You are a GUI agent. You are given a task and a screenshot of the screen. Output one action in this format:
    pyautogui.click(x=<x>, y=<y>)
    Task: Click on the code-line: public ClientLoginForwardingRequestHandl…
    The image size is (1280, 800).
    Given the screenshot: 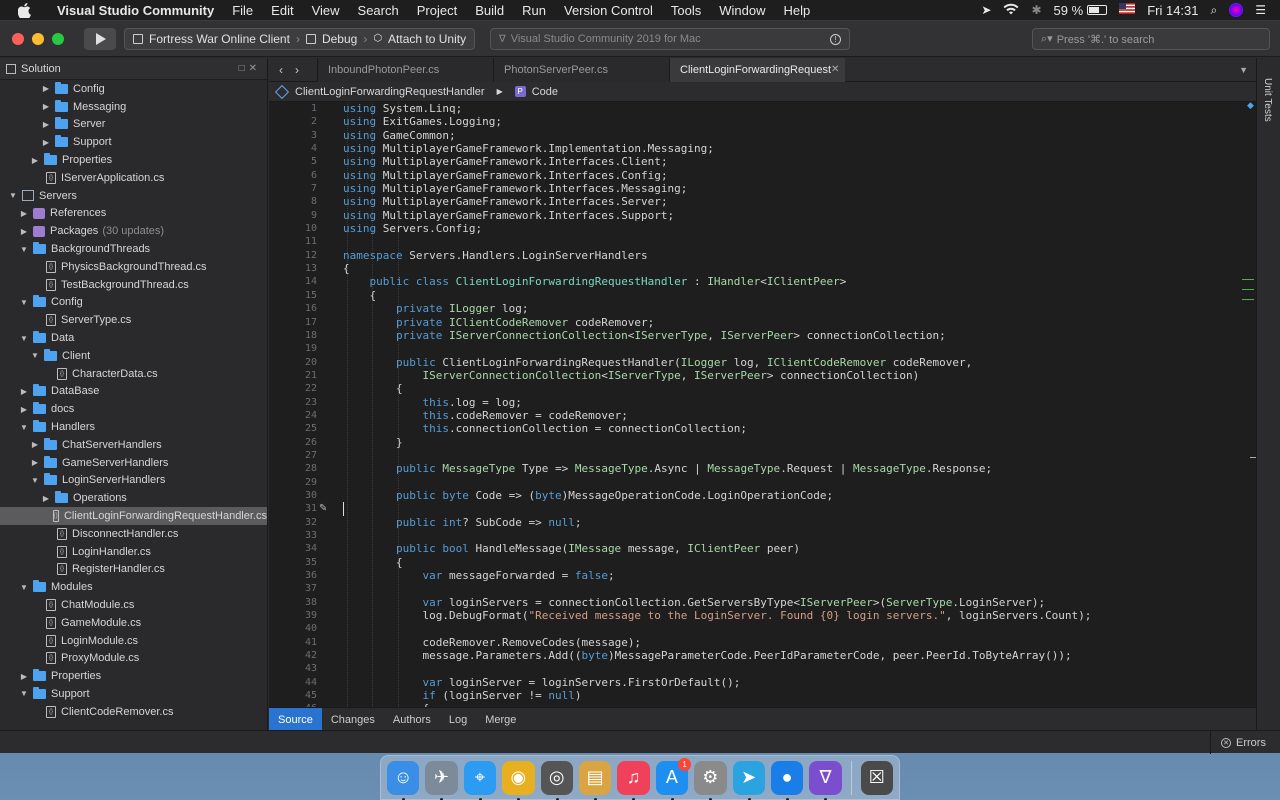 What is the action you would take?
    pyautogui.click(x=788, y=362)
    